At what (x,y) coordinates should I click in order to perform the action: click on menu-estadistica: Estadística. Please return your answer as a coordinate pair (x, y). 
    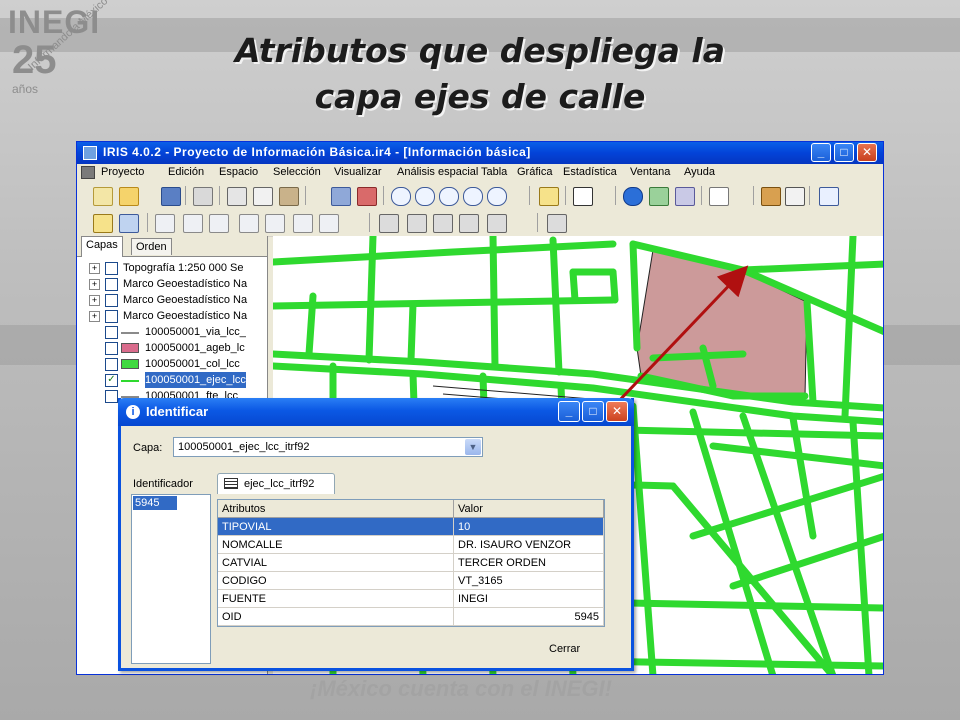
    Looking at the image, I should click on (590, 172).